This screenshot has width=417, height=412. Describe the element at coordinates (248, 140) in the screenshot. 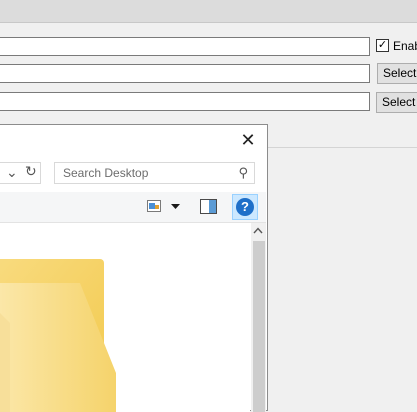

I see `close-icon: ✕` at that location.